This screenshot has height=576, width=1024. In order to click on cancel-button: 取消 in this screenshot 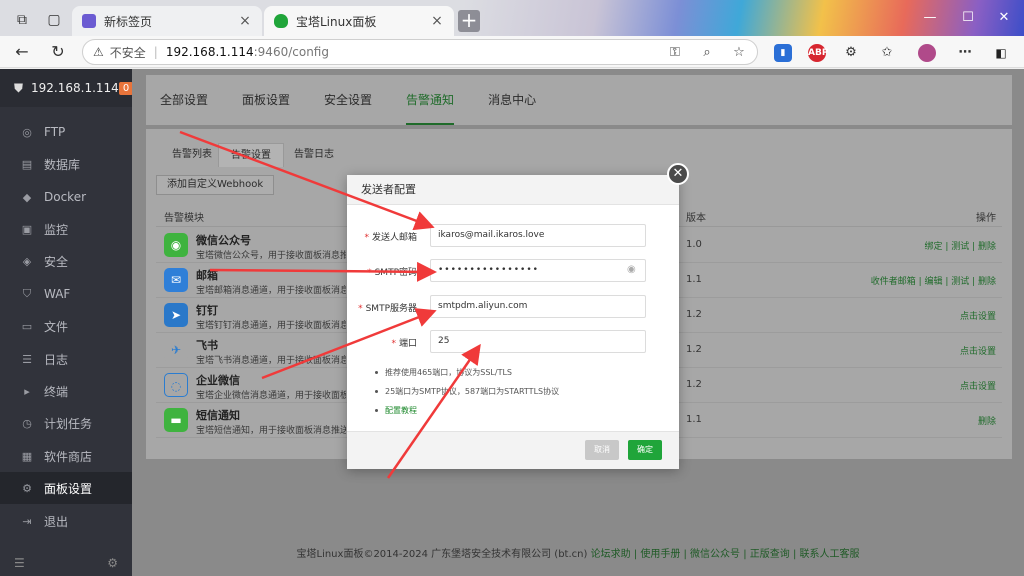, I will do `click(602, 450)`.